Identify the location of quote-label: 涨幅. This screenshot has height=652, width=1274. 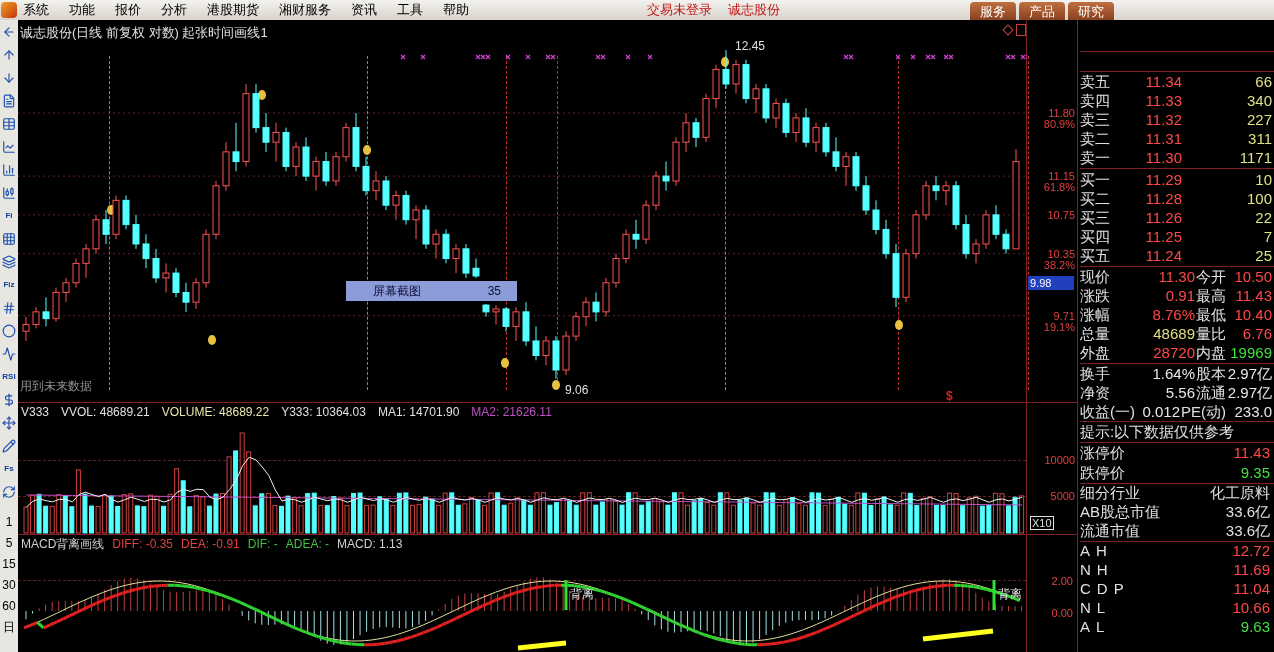
(1095, 314).